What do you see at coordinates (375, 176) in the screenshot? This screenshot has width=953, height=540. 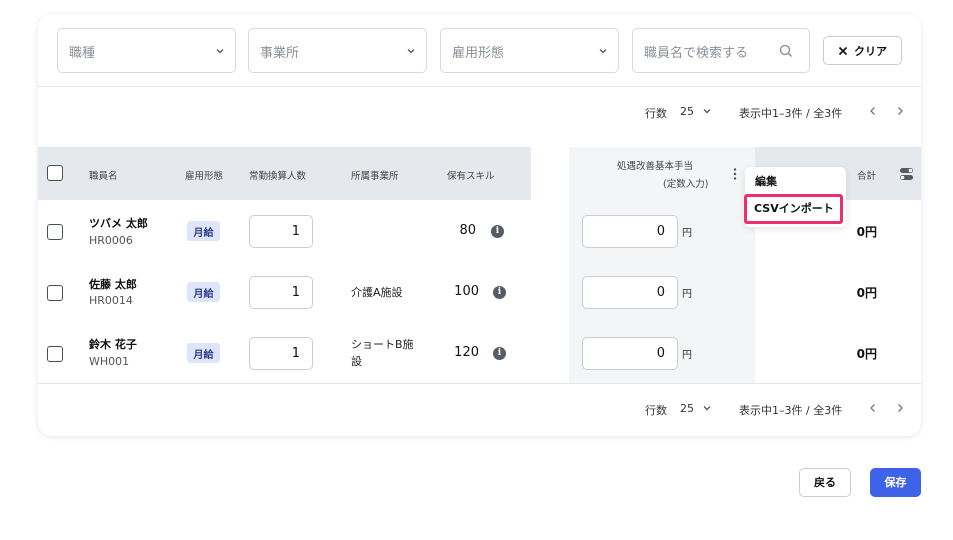 I see `header-office: 所属事業所` at bounding box center [375, 176].